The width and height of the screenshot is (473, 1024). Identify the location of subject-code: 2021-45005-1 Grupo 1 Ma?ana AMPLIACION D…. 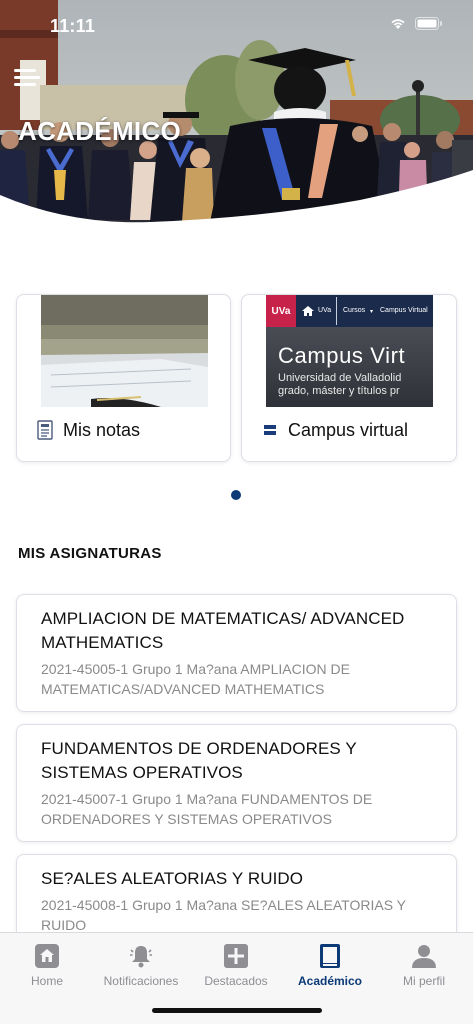
(195, 679).